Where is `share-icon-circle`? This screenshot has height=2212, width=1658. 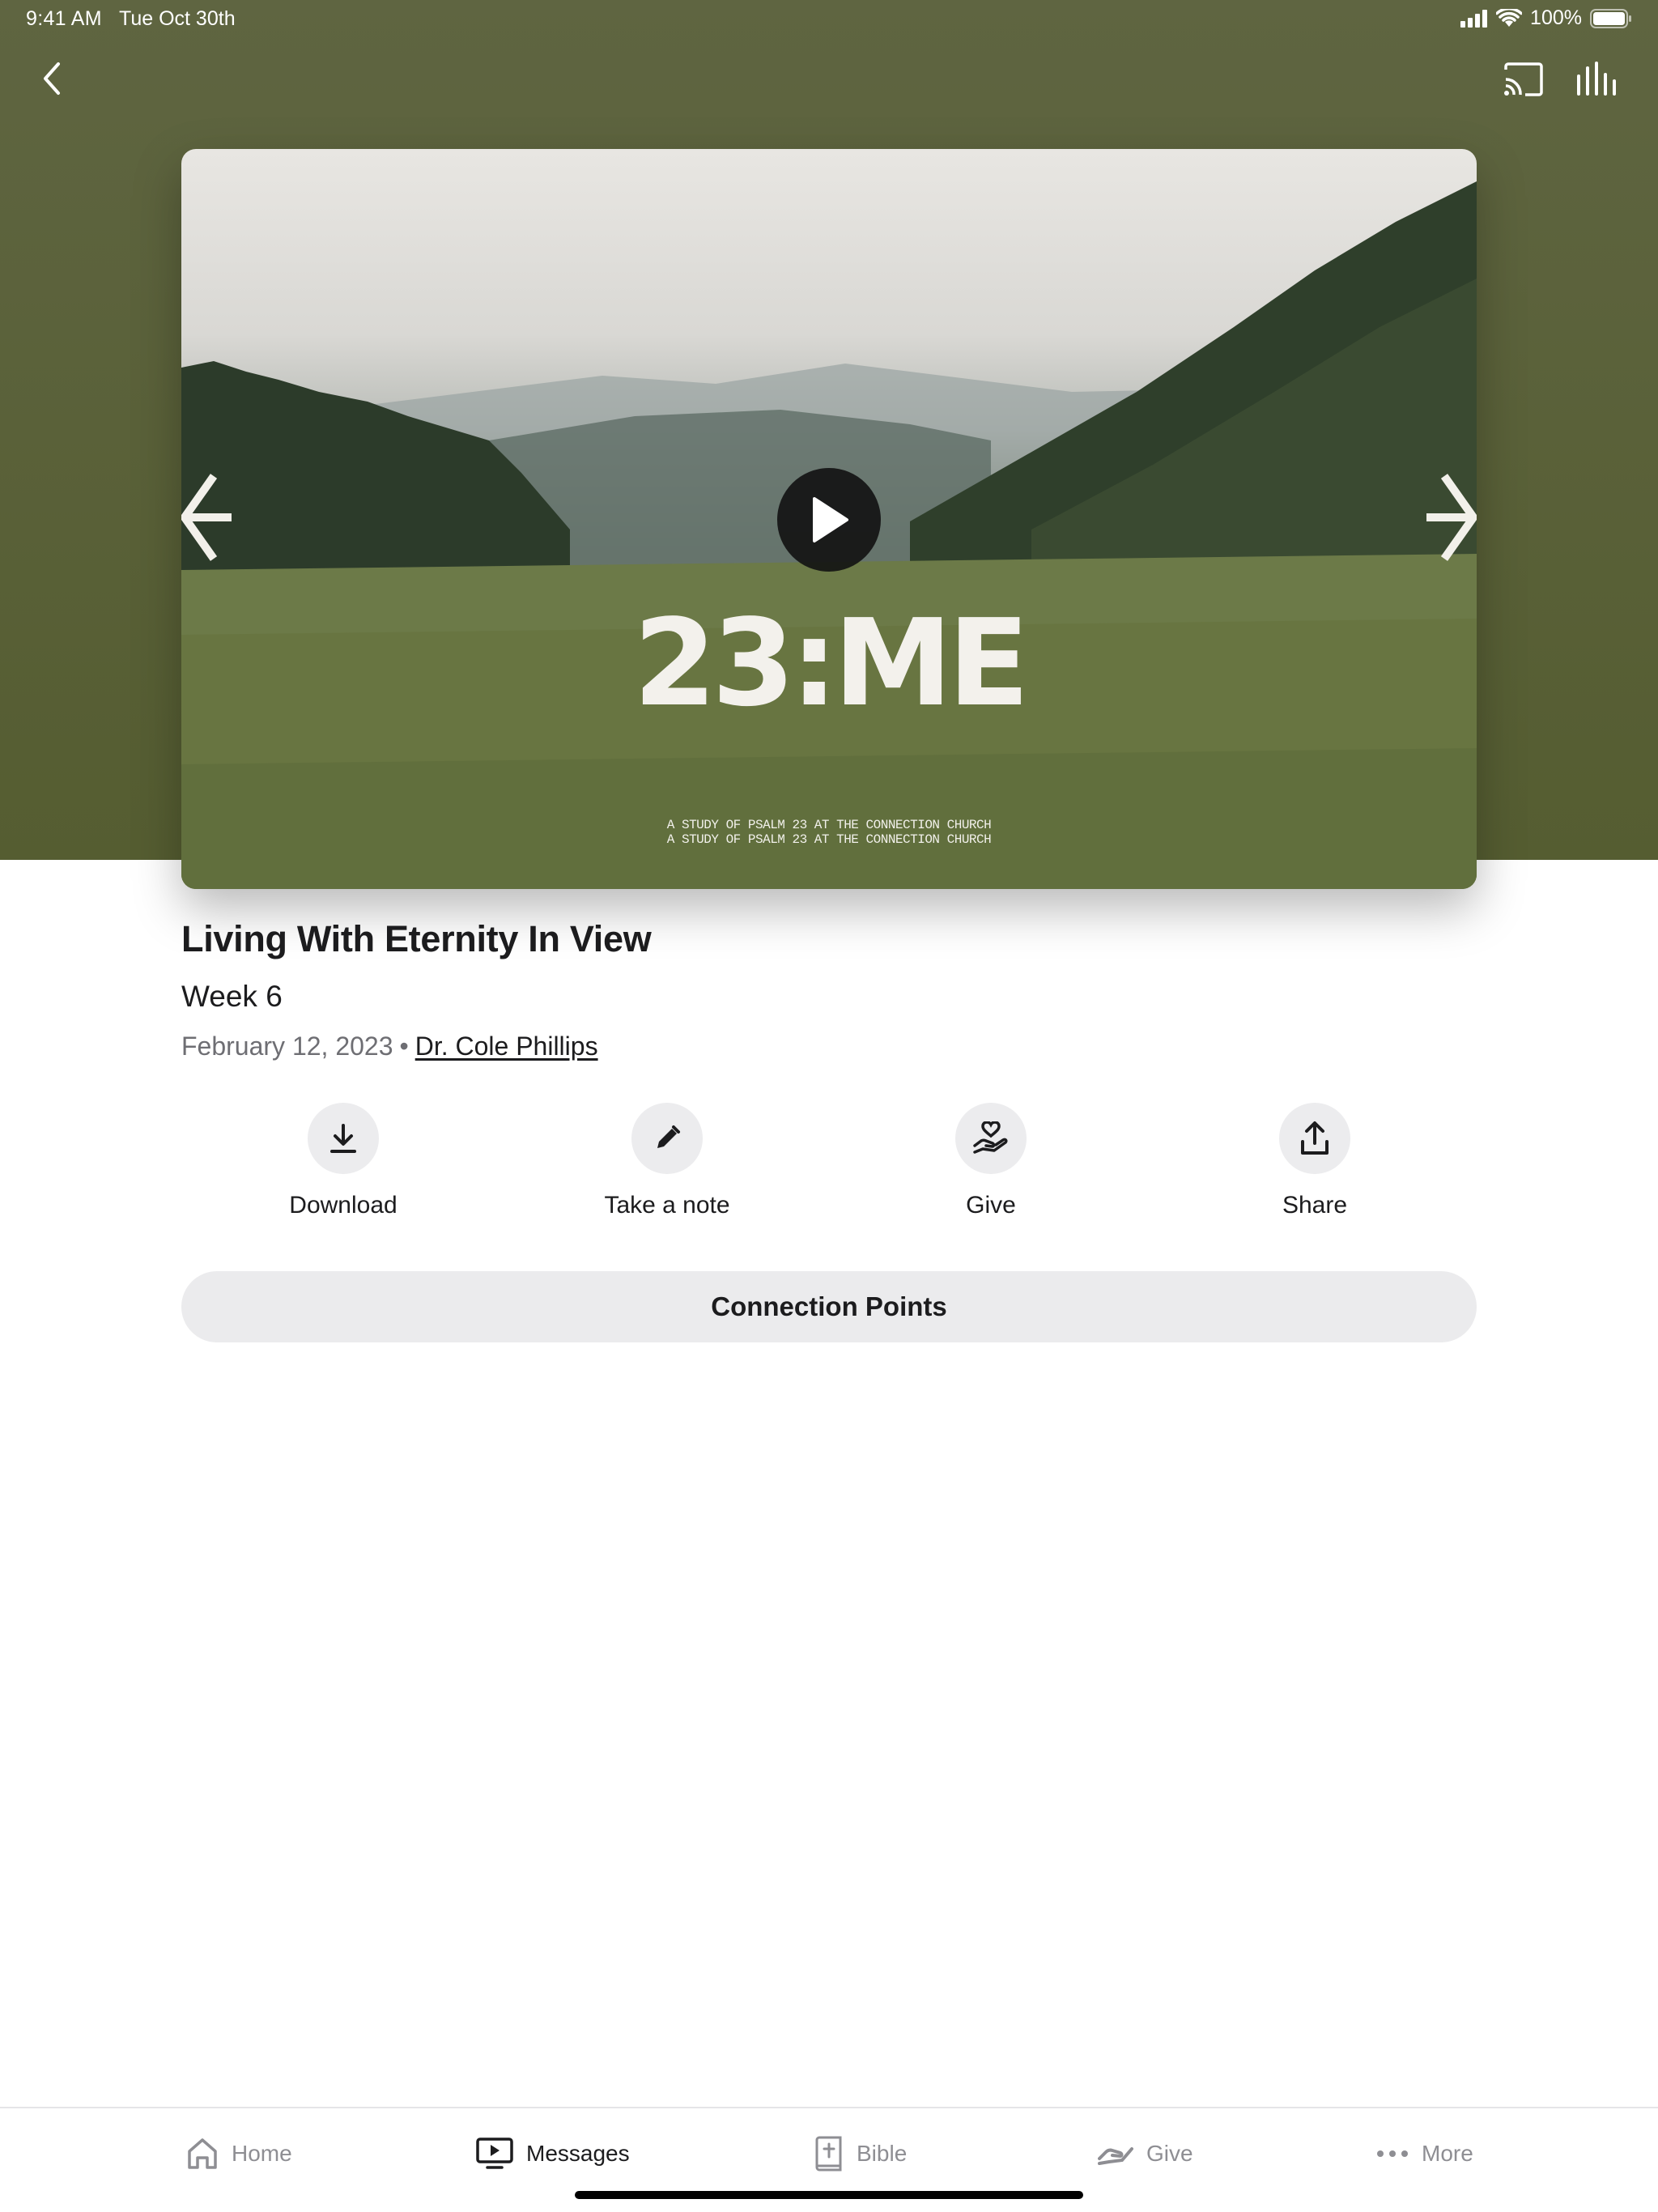
share-icon-circle is located at coordinates (1314, 1138).